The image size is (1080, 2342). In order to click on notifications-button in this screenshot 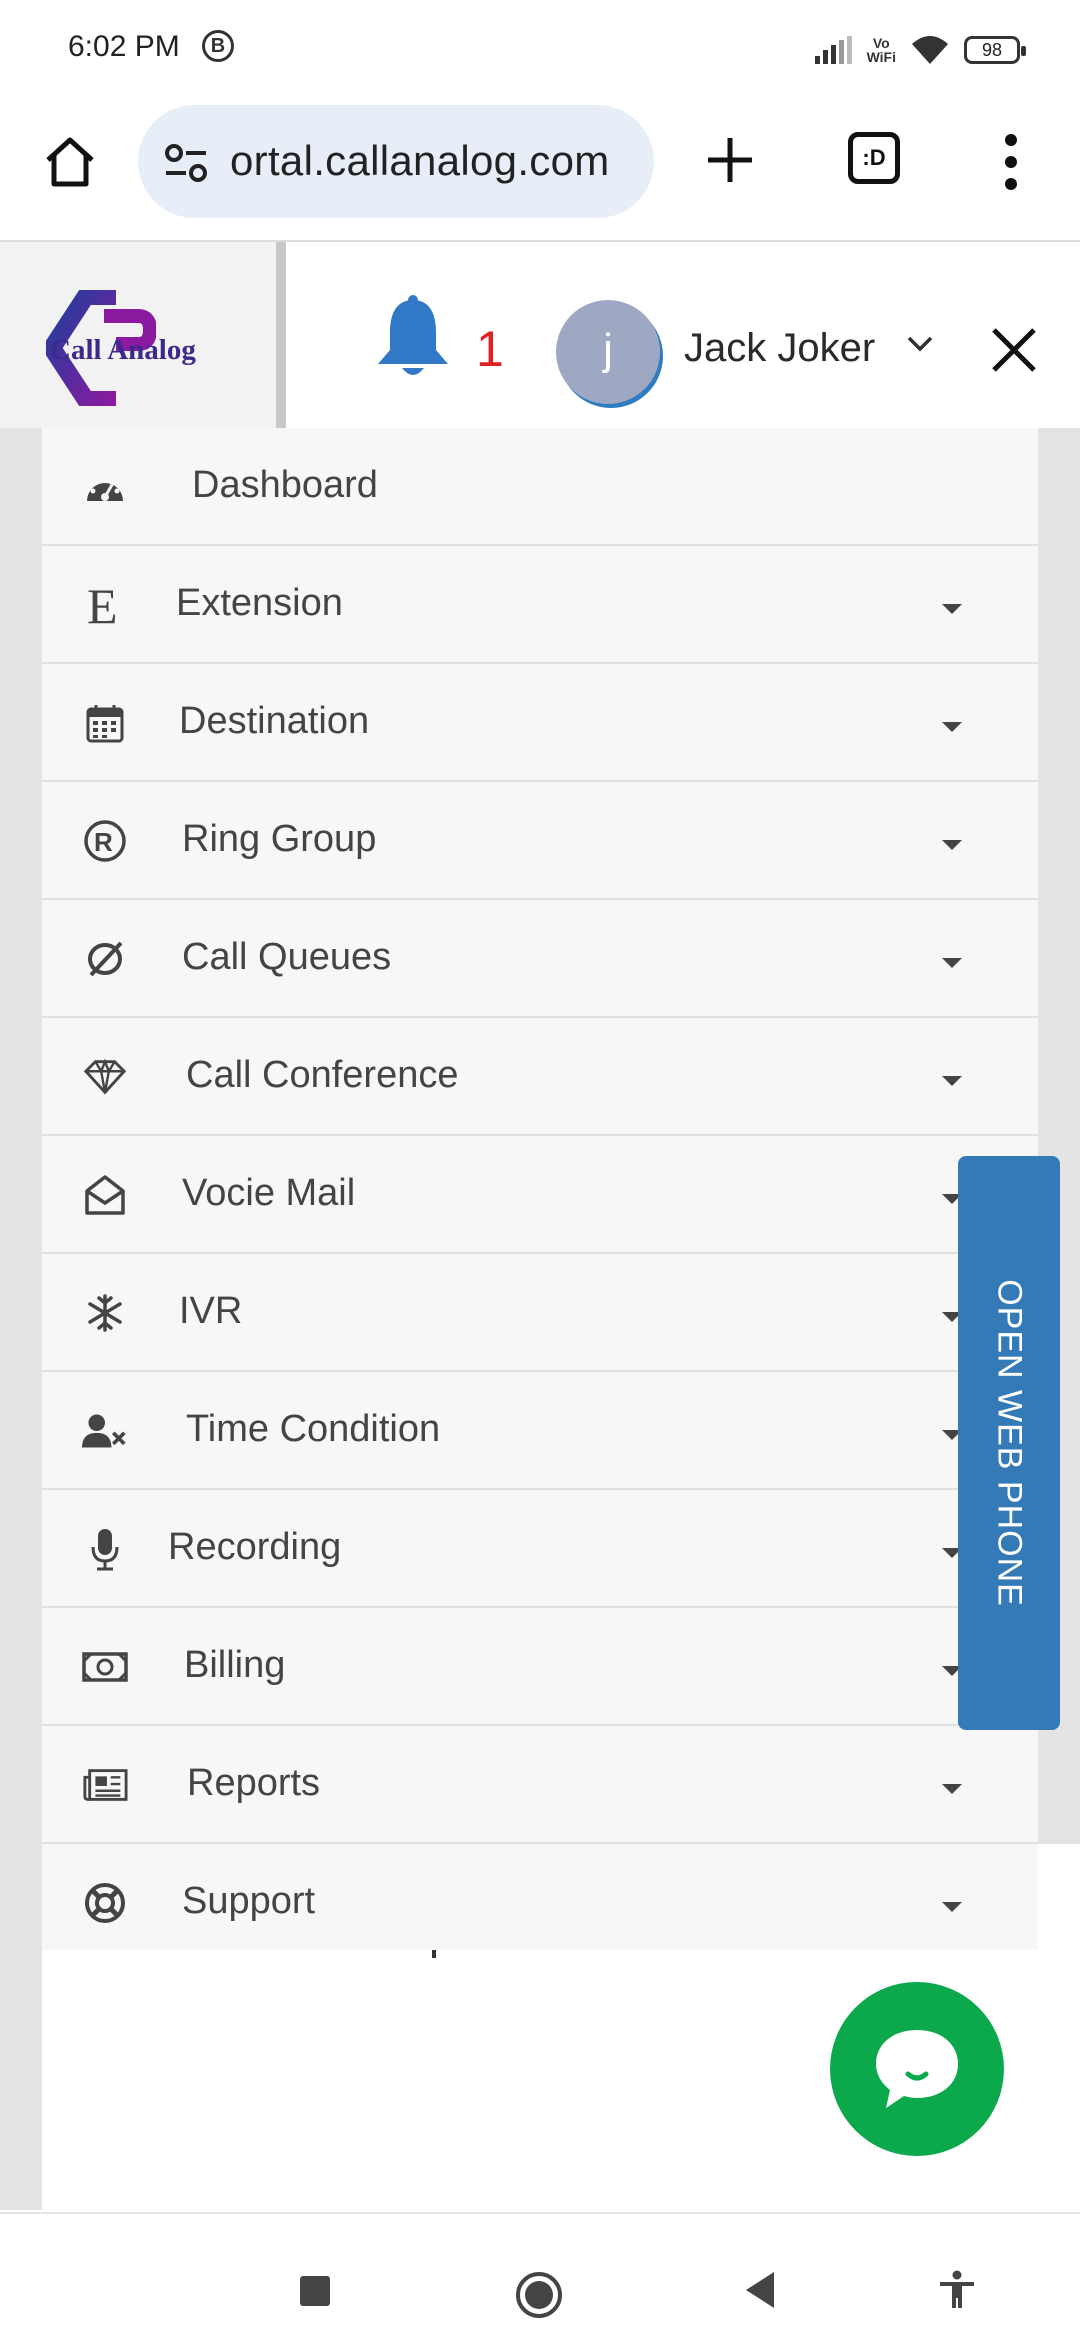, I will do `click(413, 339)`.